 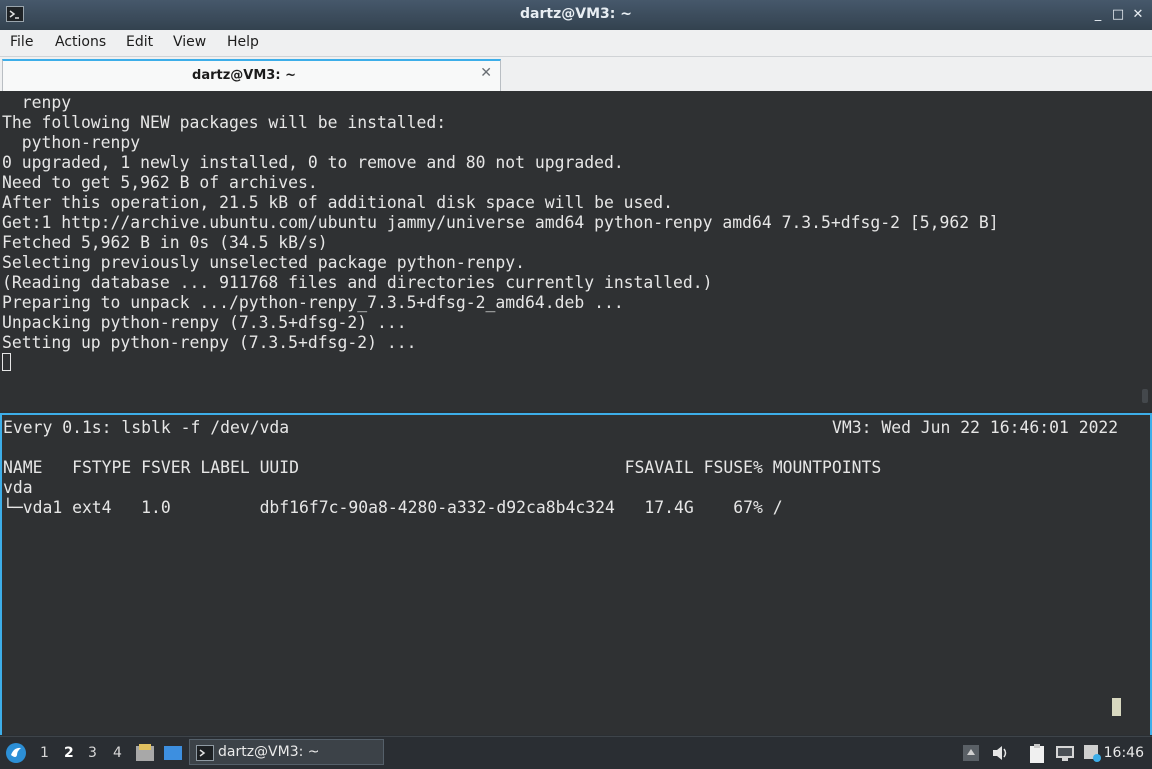 What do you see at coordinates (16, 753) in the screenshot?
I see `start-menu-icon` at bounding box center [16, 753].